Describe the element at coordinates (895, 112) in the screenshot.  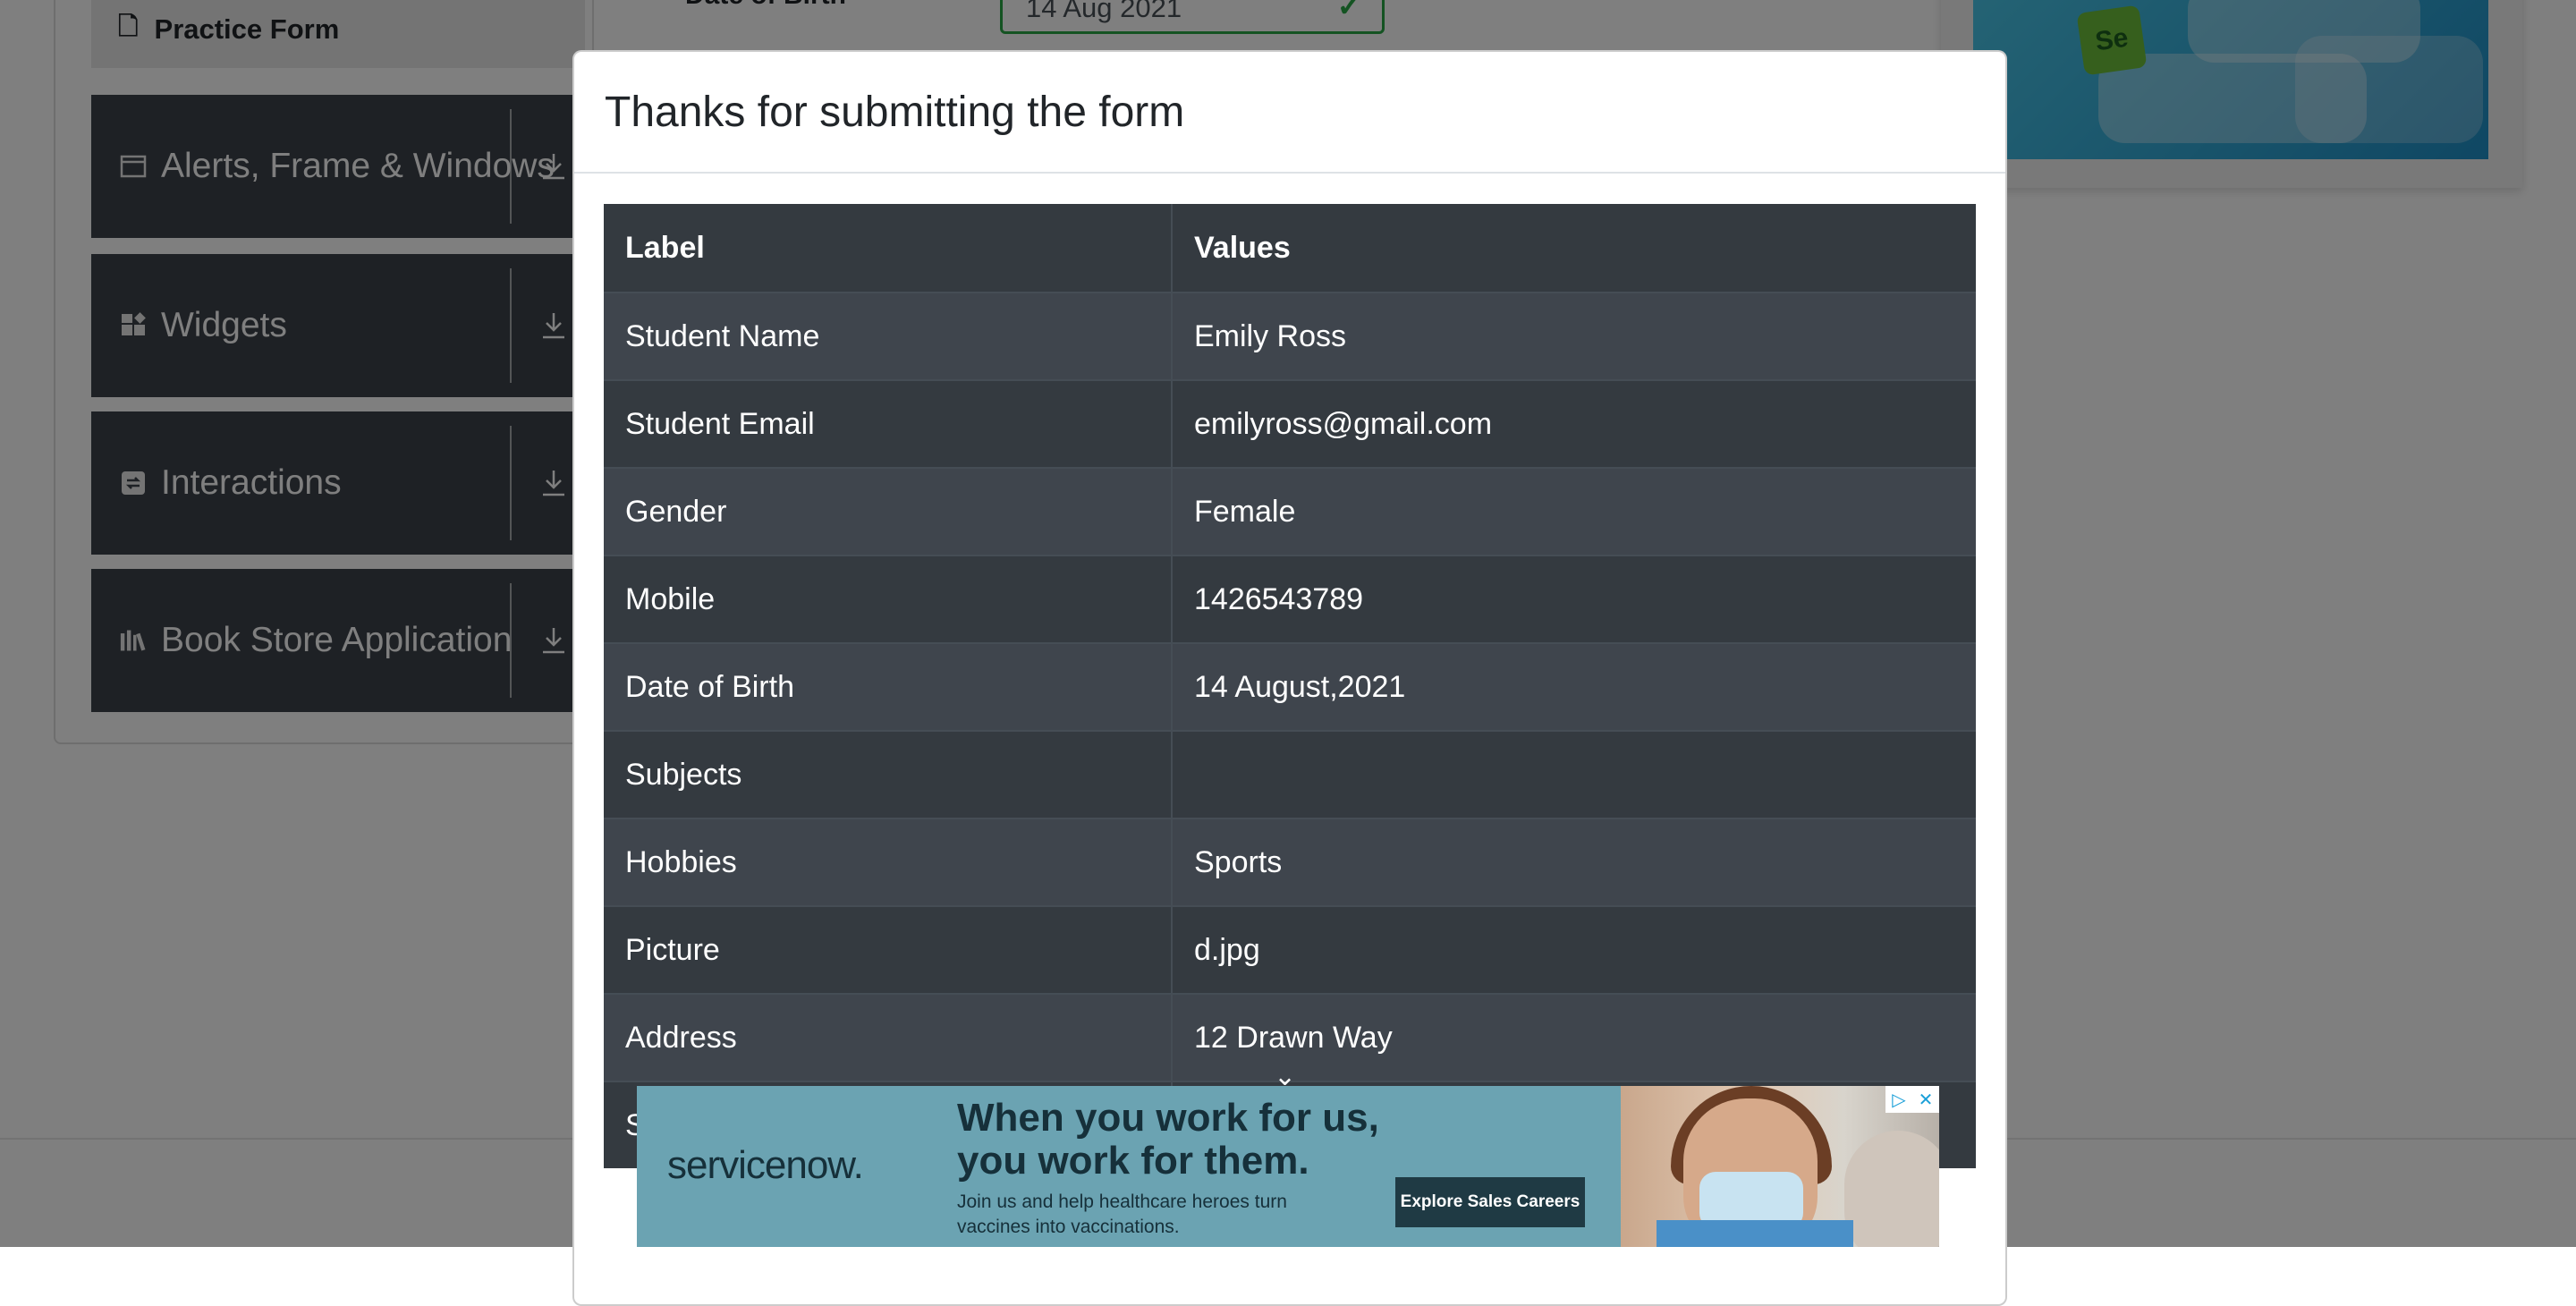
I see `modal-title: Thanks for submitting the form` at that location.